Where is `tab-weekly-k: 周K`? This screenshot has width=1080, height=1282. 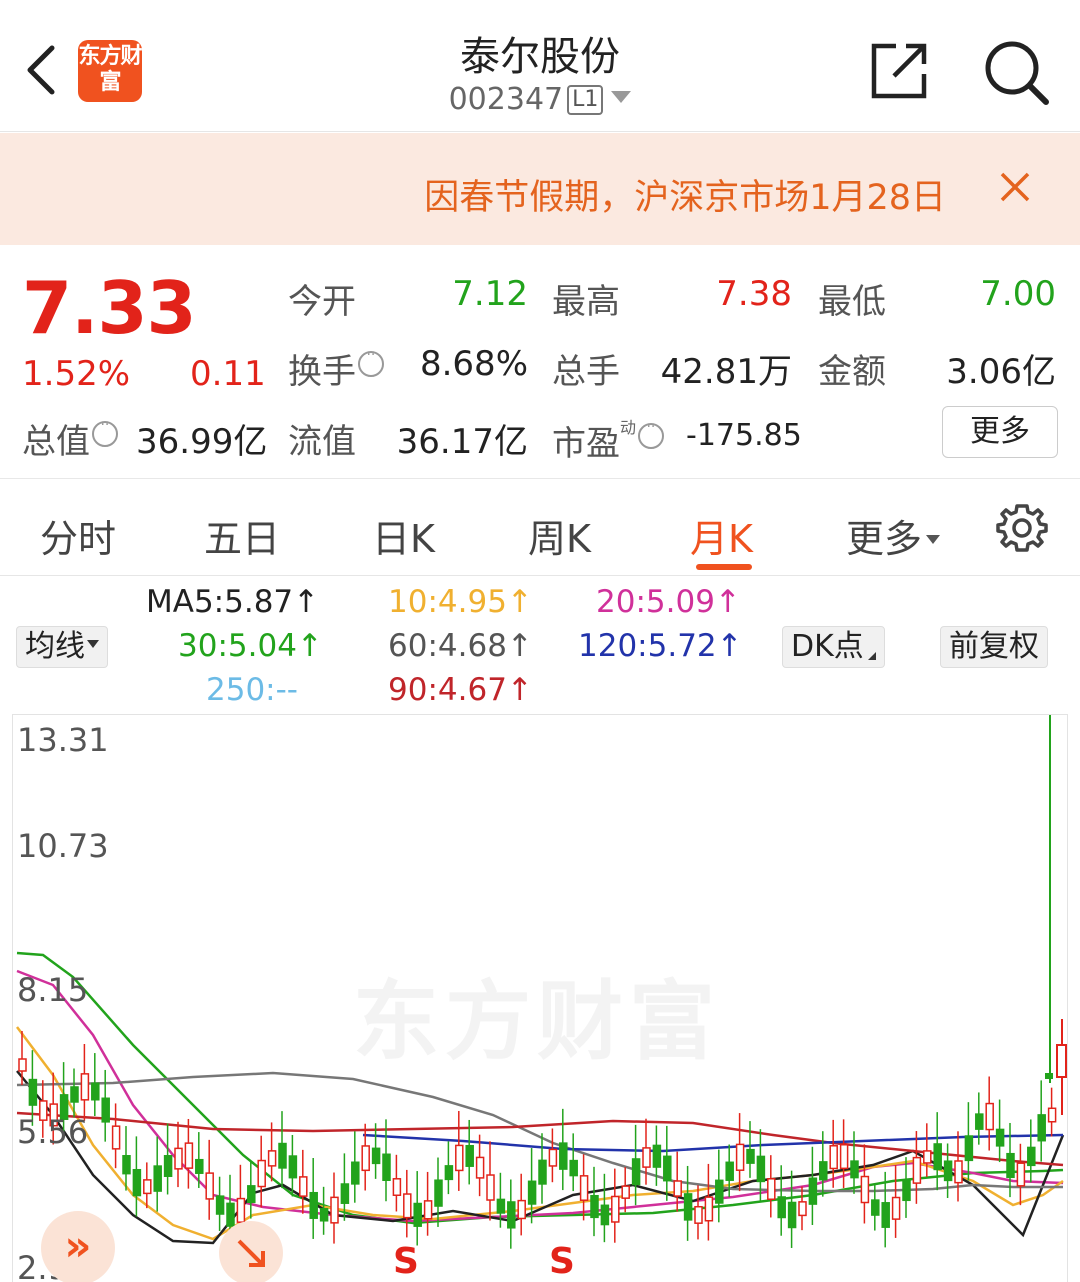 tab-weekly-k: 周K is located at coordinates (559, 535).